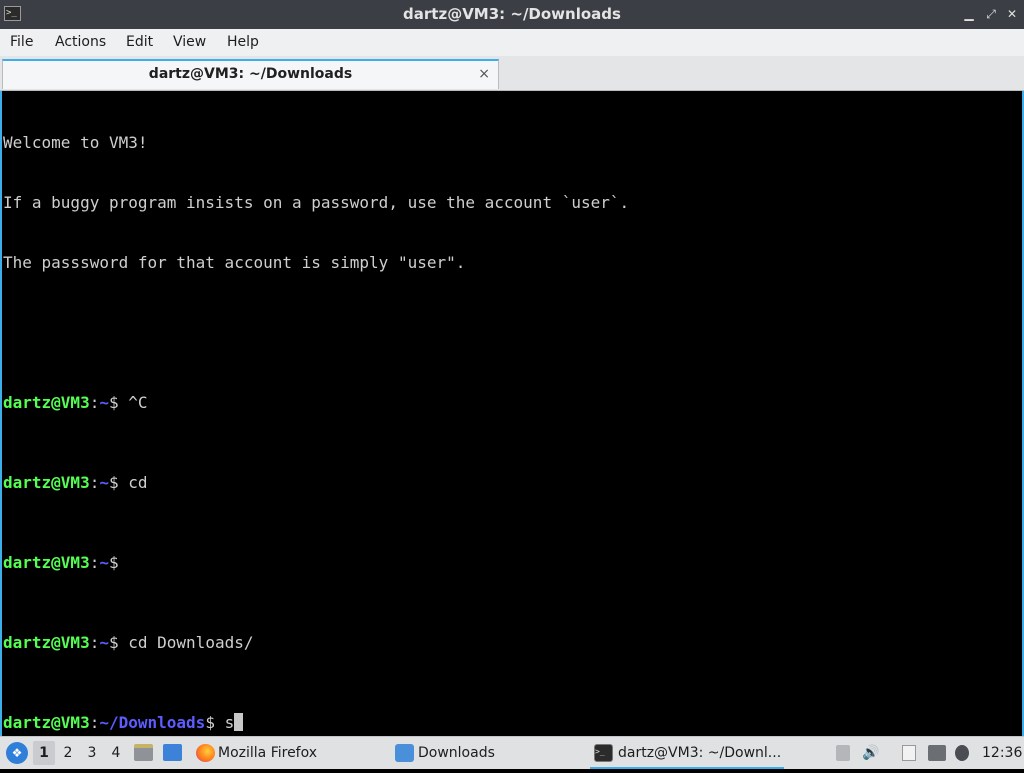 The height and width of the screenshot is (773, 1024). I want to click on menu-bar: File Actions Edit View Help, so click(512, 42).